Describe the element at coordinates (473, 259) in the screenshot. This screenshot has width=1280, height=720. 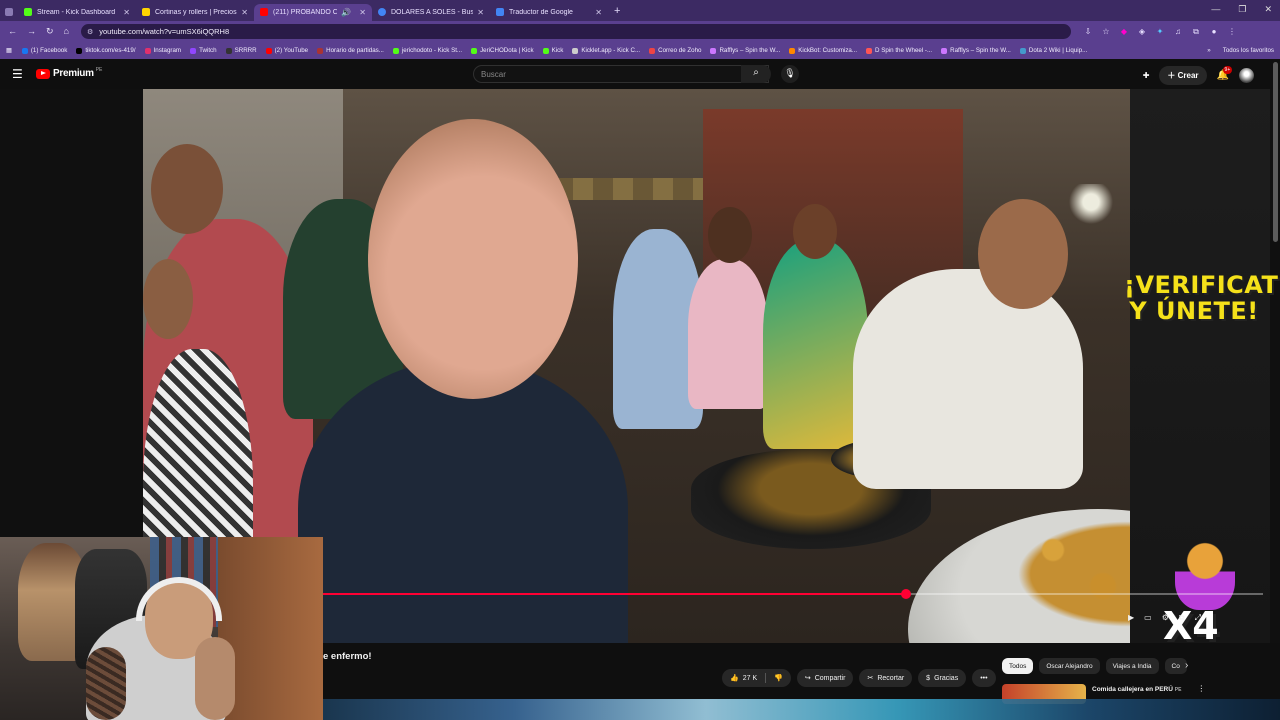
I see `host-head` at that location.